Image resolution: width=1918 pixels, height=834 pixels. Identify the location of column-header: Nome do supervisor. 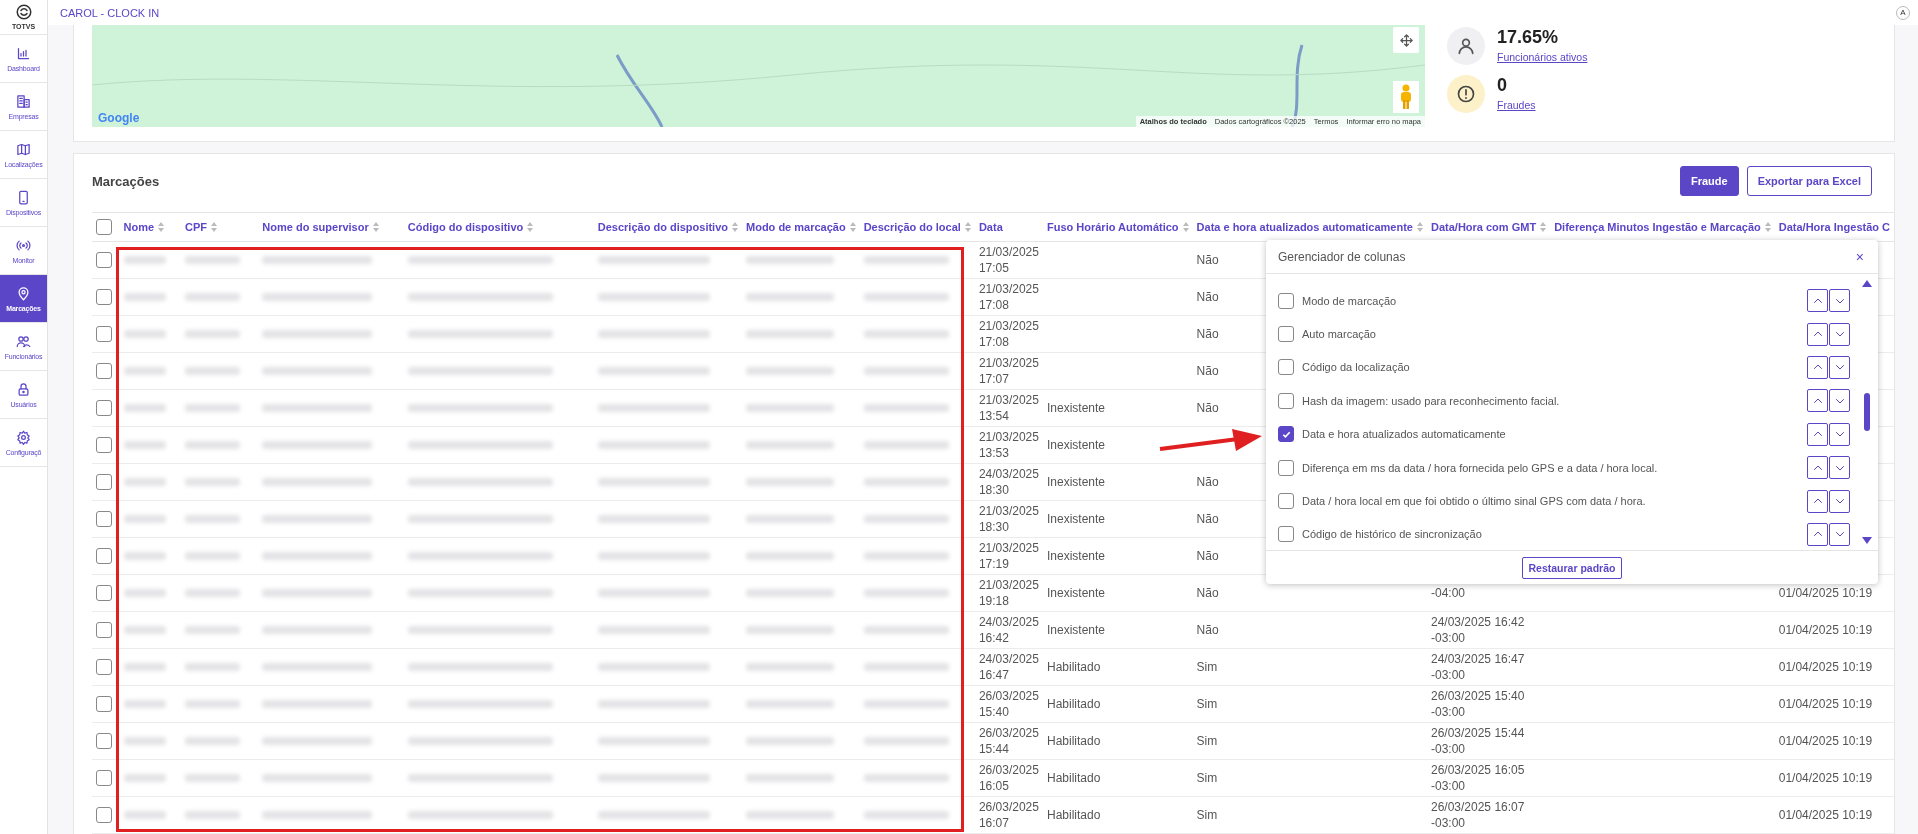
(331, 227).